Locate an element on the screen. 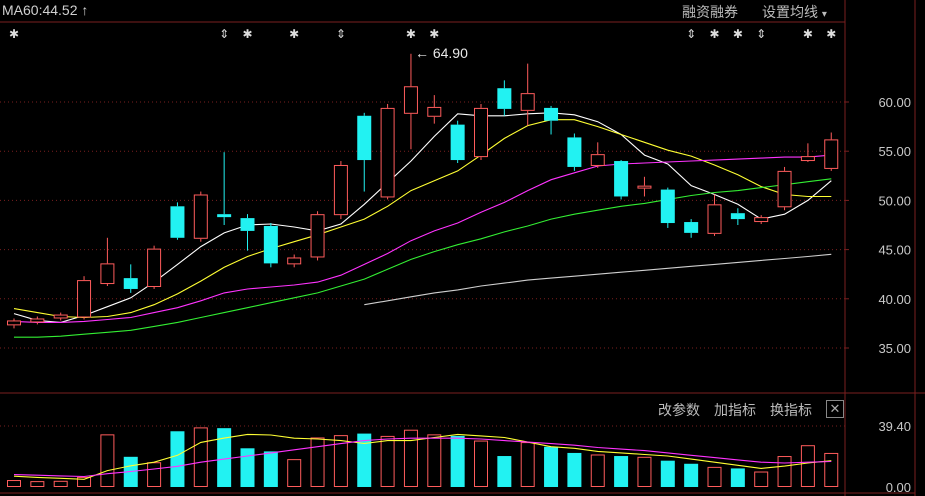  event-marks: ✱ ⇕ ✱ ✱ ⇕ ✱ ✱ ⇕ ✱ ✱ ⇕ ✱ ✱ is located at coordinates (422, 34).